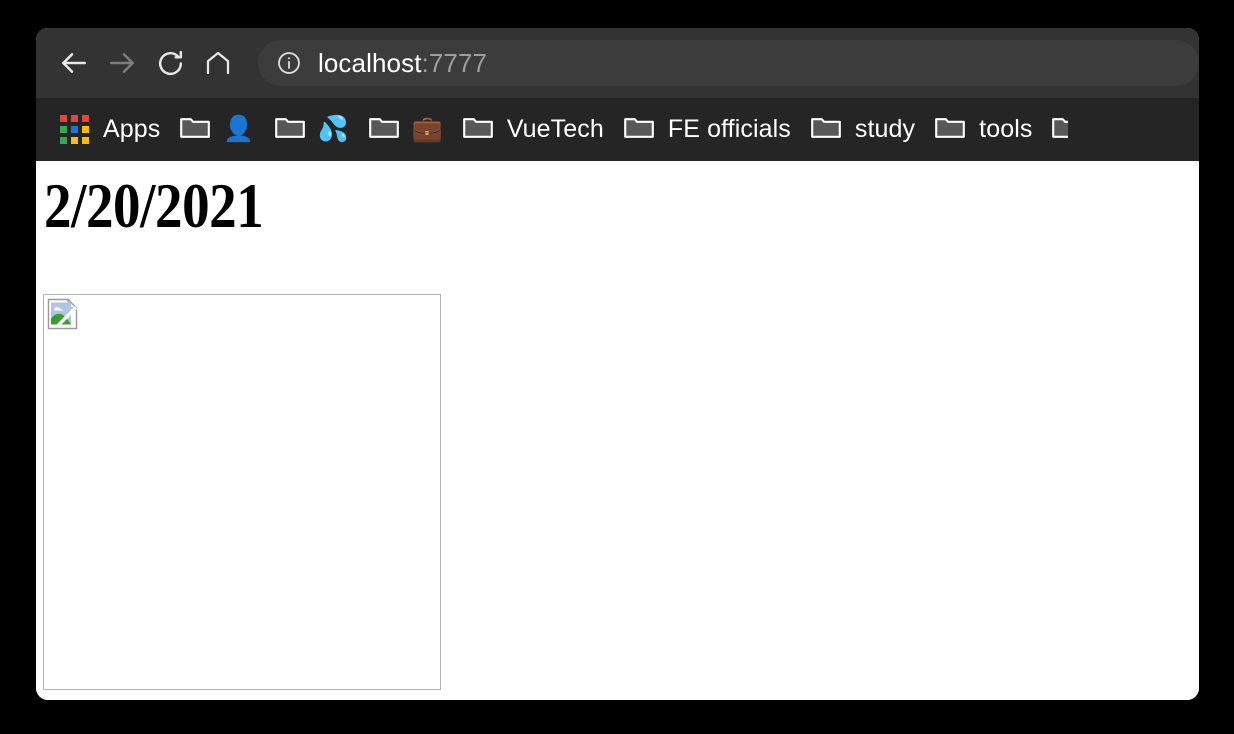 The height and width of the screenshot is (734, 1234). Describe the element at coordinates (555, 129) in the screenshot. I see `bookmark-folder-vuetech-label: VueTech` at that location.